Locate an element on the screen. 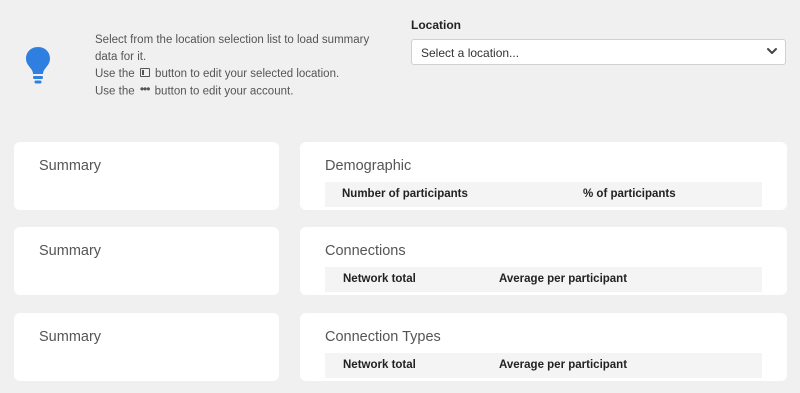 Image resolution: width=800 pixels, height=393 pixels. connection-types-table-header: Network total Average per participant is located at coordinates (543, 365).